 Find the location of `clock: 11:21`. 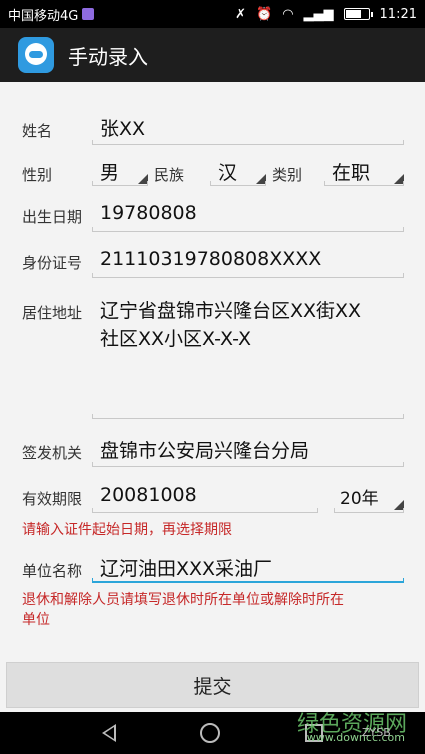

clock: 11:21 is located at coordinates (398, 14).